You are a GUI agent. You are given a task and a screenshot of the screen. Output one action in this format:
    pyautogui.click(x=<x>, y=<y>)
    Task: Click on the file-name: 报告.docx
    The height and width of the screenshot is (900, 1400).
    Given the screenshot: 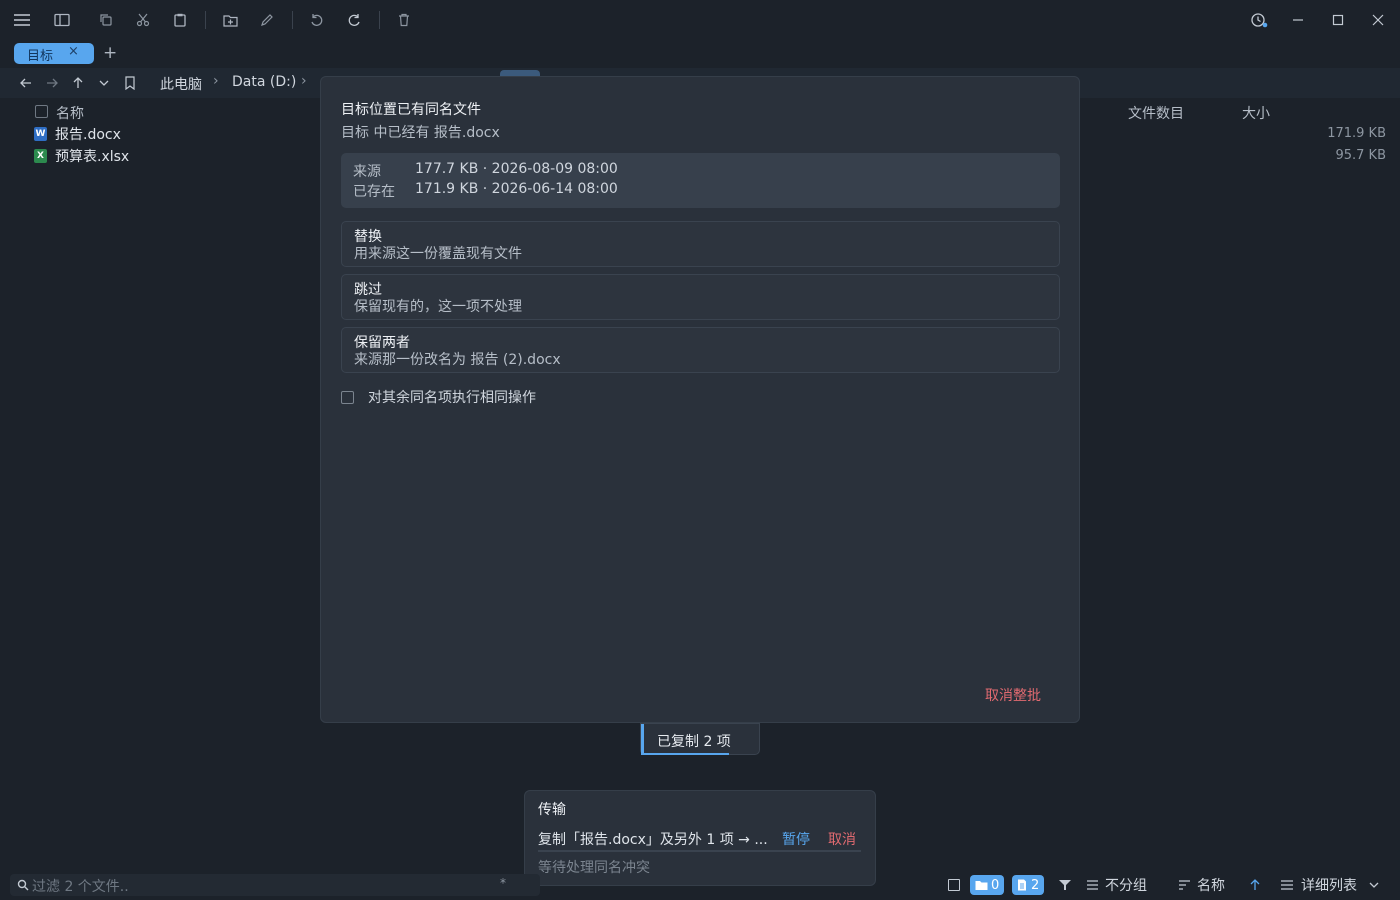 What is the action you would take?
    pyautogui.click(x=88, y=135)
    